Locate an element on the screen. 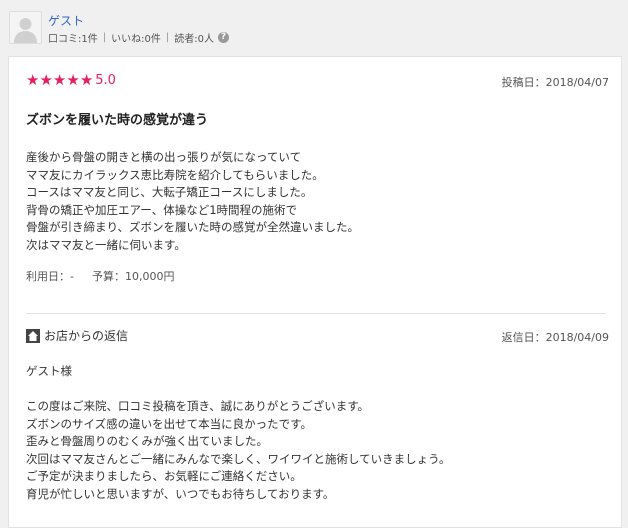 This screenshot has width=628, height=528. user-header: ゲスト 口コミ:1件 | いいね:0件 | 読者:0人 ? is located at coordinates (314, 28).